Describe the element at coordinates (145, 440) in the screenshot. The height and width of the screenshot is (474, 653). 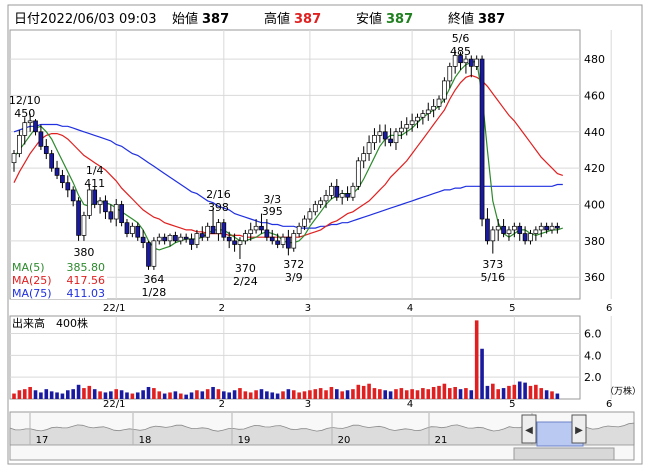
I see `navigator-week-label: 18` at that location.